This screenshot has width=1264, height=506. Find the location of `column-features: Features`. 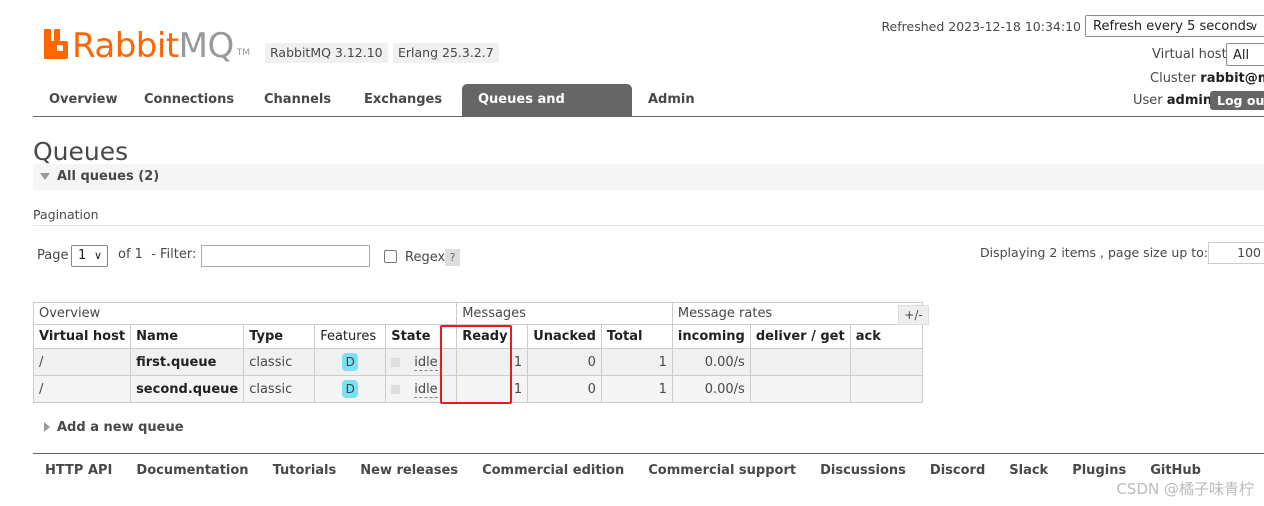

column-features: Features is located at coordinates (350, 336).